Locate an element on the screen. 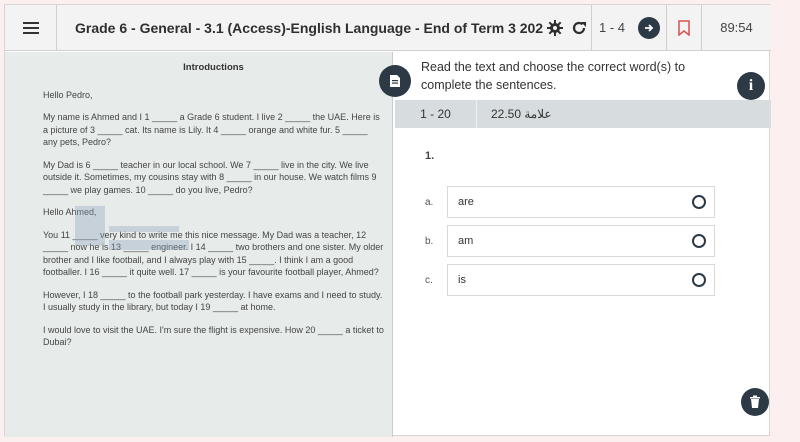  arrow-right-icon is located at coordinates (649, 27).